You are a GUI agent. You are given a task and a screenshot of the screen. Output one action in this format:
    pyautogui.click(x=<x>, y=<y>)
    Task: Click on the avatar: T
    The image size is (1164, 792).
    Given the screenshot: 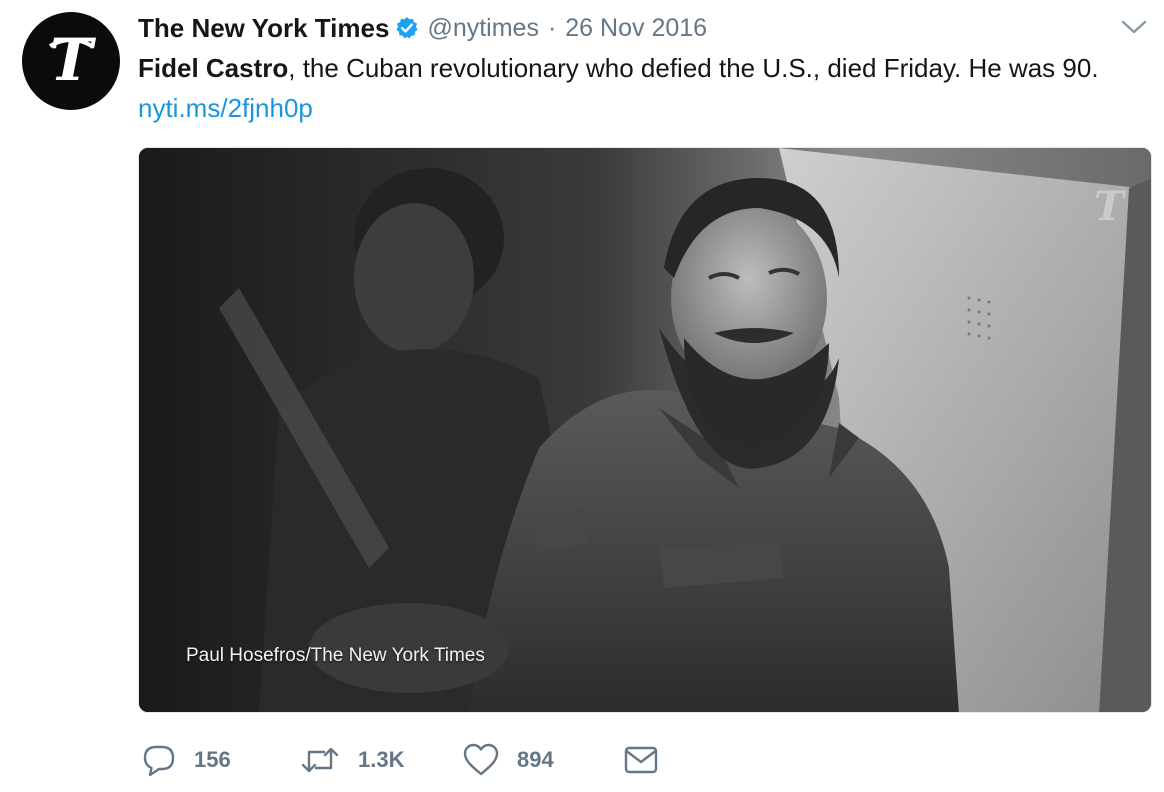 What is the action you would take?
    pyautogui.click(x=71, y=61)
    